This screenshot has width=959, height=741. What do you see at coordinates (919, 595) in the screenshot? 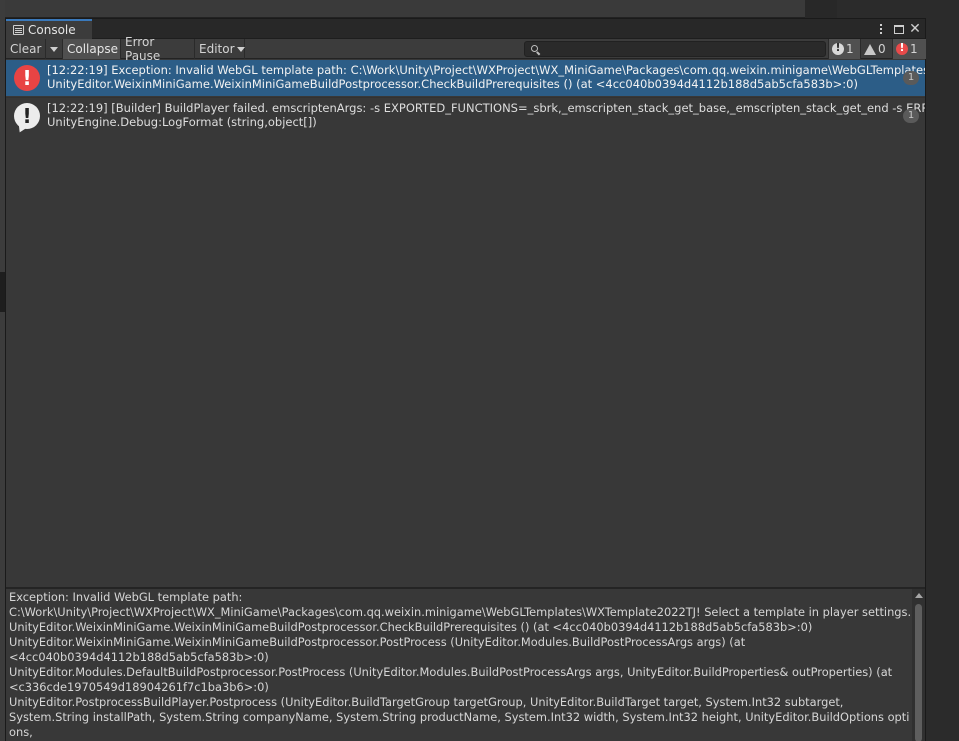
I see `scroll-up-arrow-icon` at bounding box center [919, 595].